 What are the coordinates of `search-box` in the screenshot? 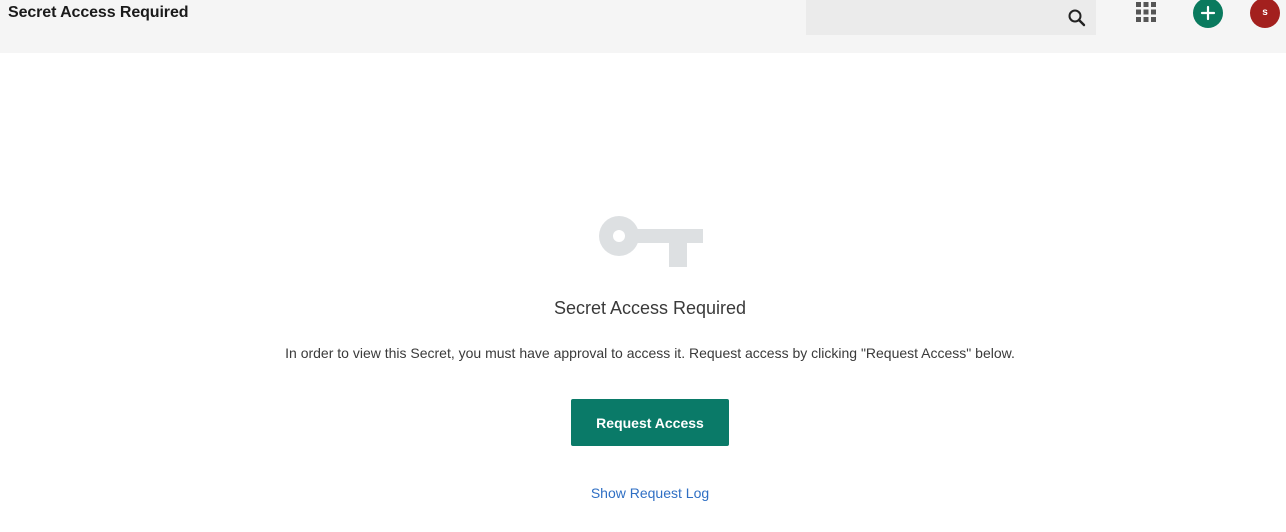 It's located at (951, 17).